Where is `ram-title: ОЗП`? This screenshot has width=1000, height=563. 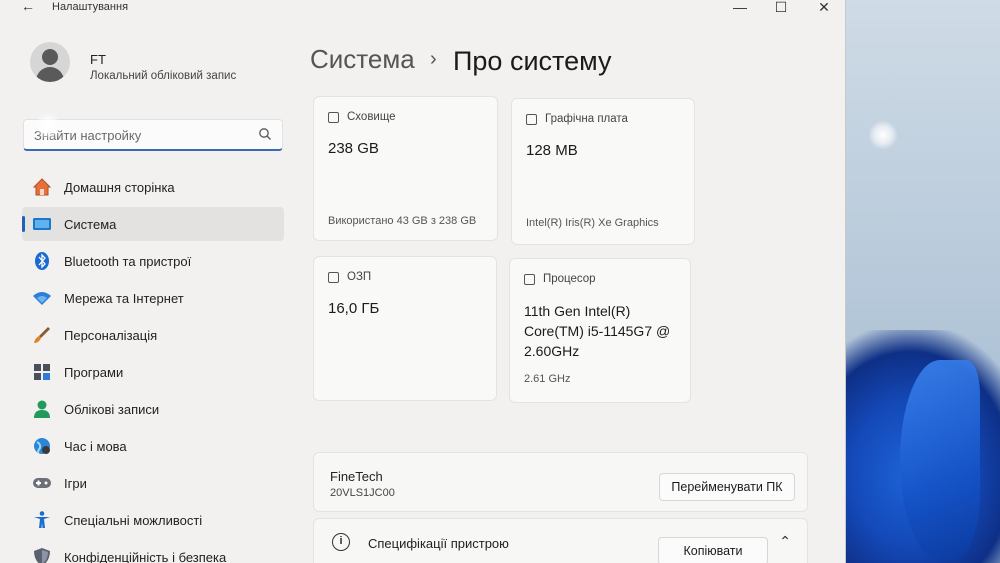 ram-title: ОЗП is located at coordinates (359, 277).